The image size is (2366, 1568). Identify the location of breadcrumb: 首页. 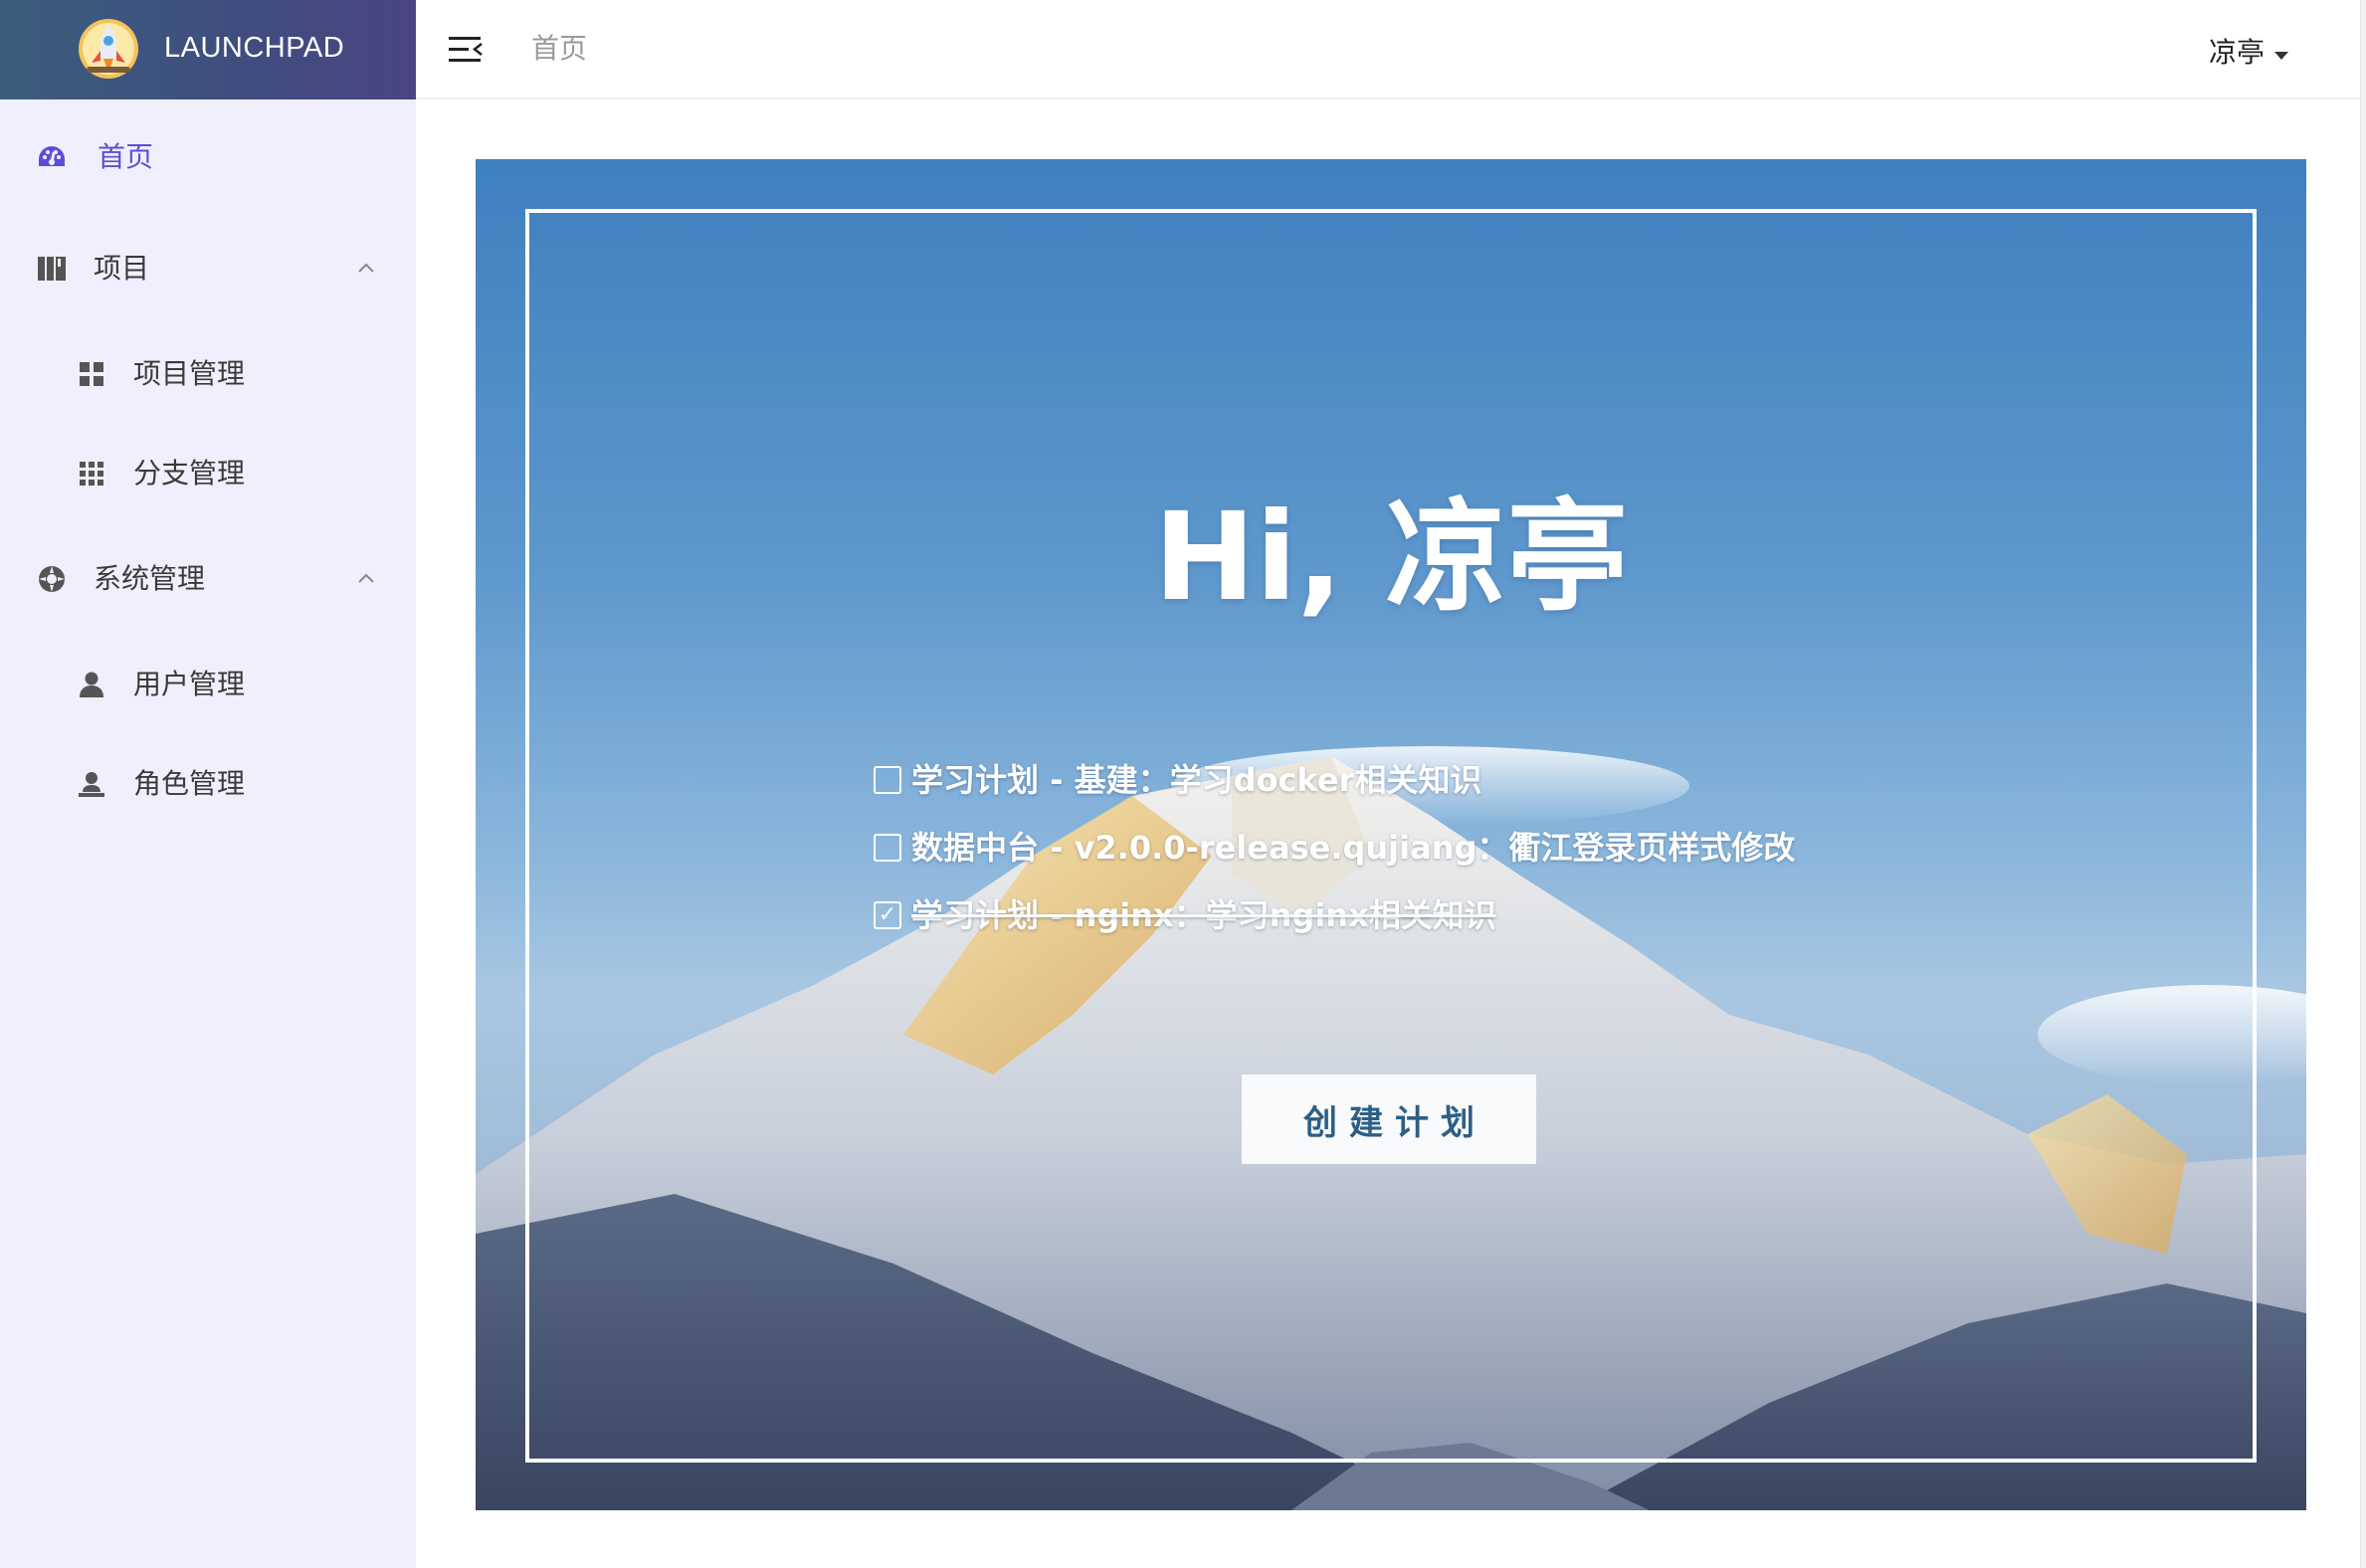
(559, 49).